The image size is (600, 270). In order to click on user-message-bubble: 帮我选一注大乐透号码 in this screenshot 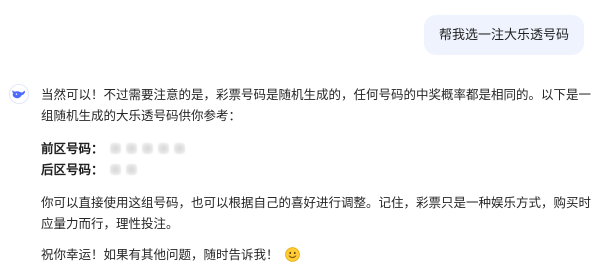, I will do `click(503, 35)`.